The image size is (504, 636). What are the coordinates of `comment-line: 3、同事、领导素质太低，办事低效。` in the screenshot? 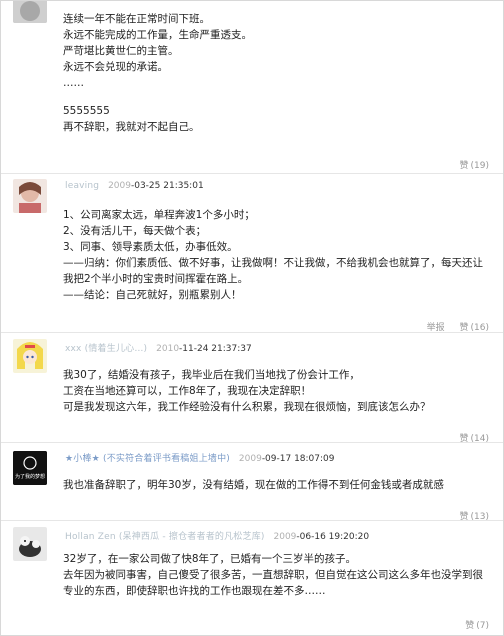 It's located at (150, 247).